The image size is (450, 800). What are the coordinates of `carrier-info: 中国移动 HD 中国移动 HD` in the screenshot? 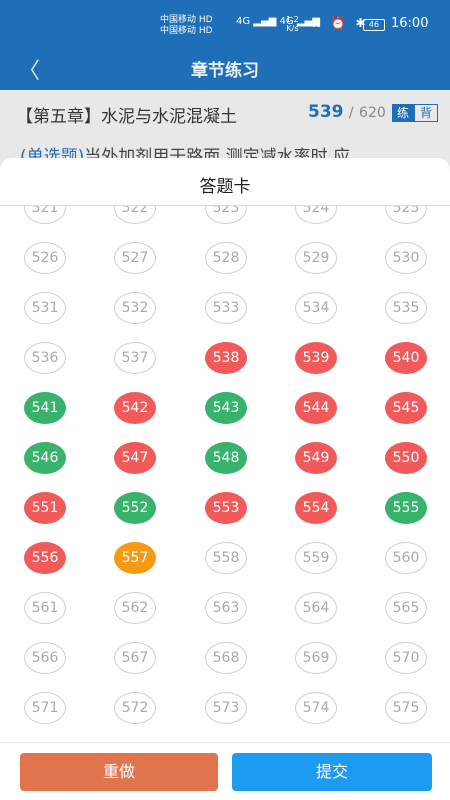 It's located at (186, 26).